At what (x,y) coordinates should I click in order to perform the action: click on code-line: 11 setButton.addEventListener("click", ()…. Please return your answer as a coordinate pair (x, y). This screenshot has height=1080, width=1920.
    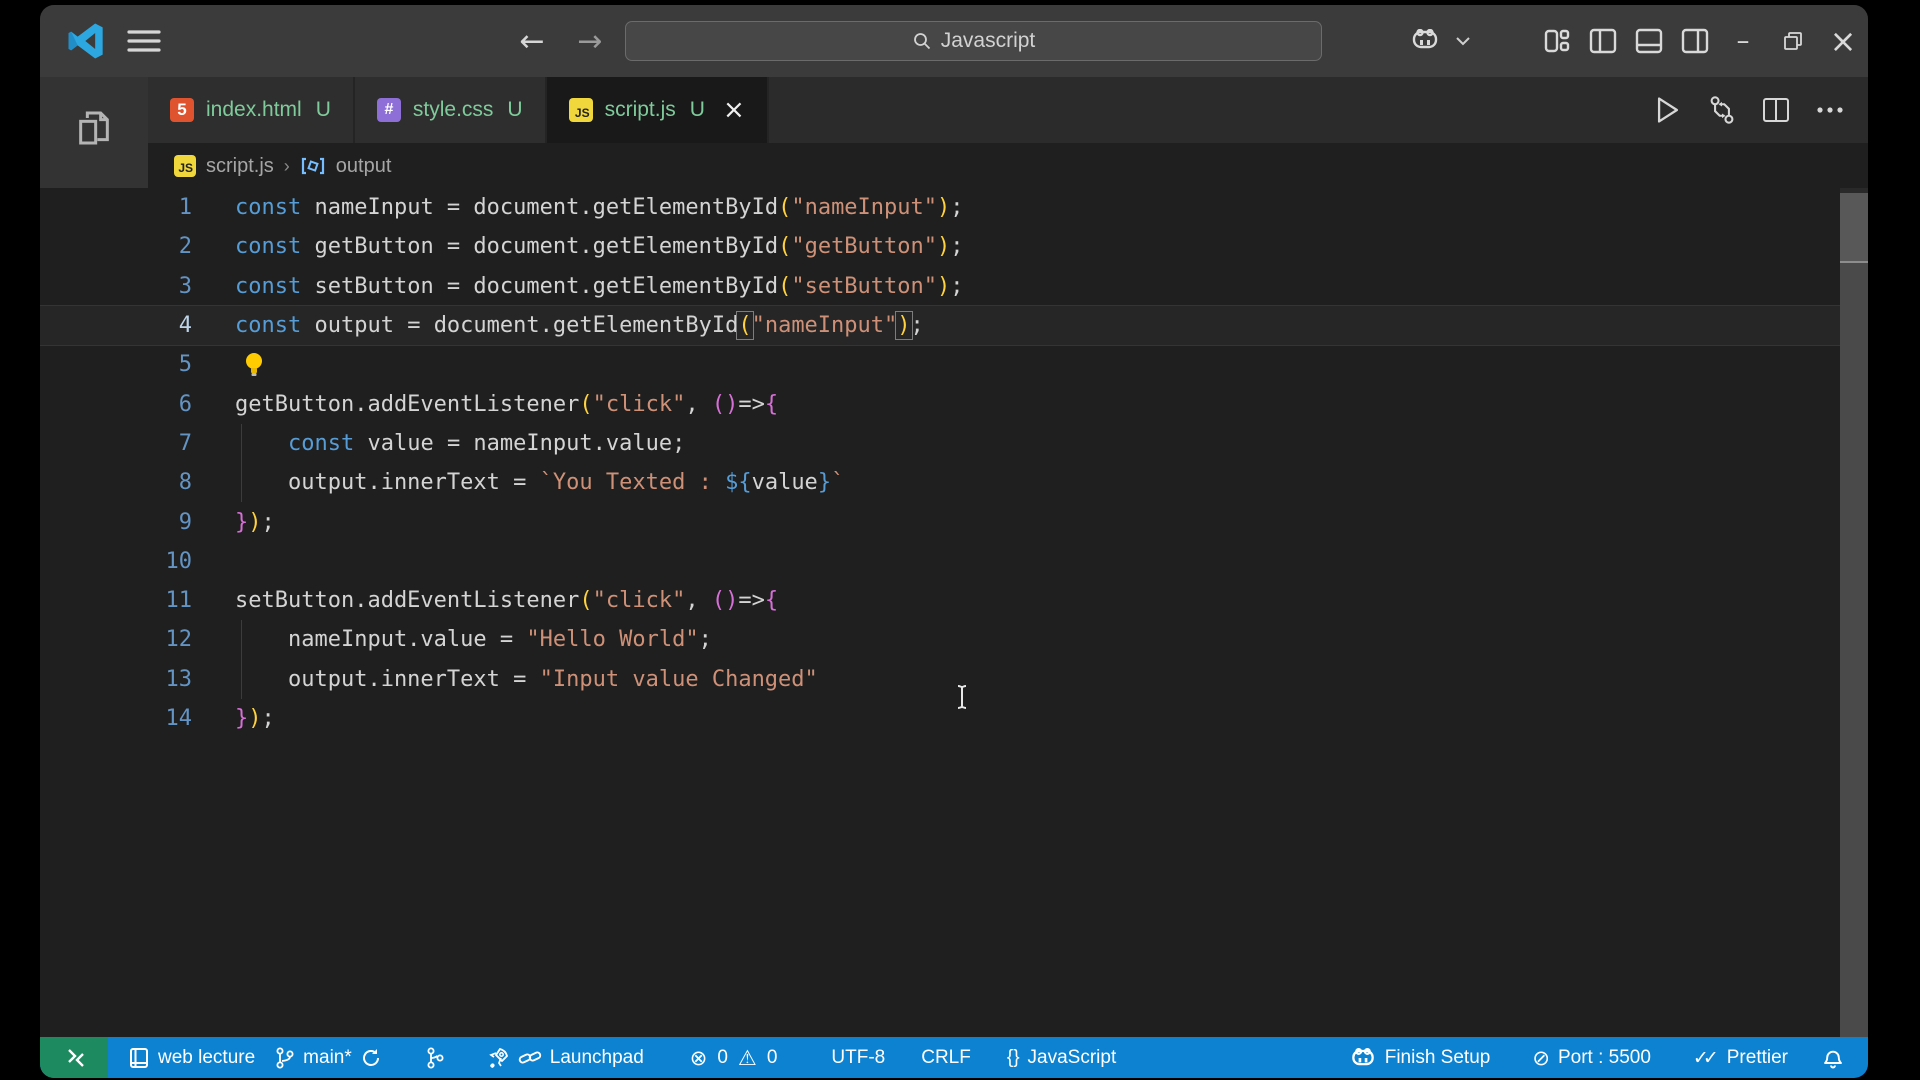
    Looking at the image, I should click on (940, 600).